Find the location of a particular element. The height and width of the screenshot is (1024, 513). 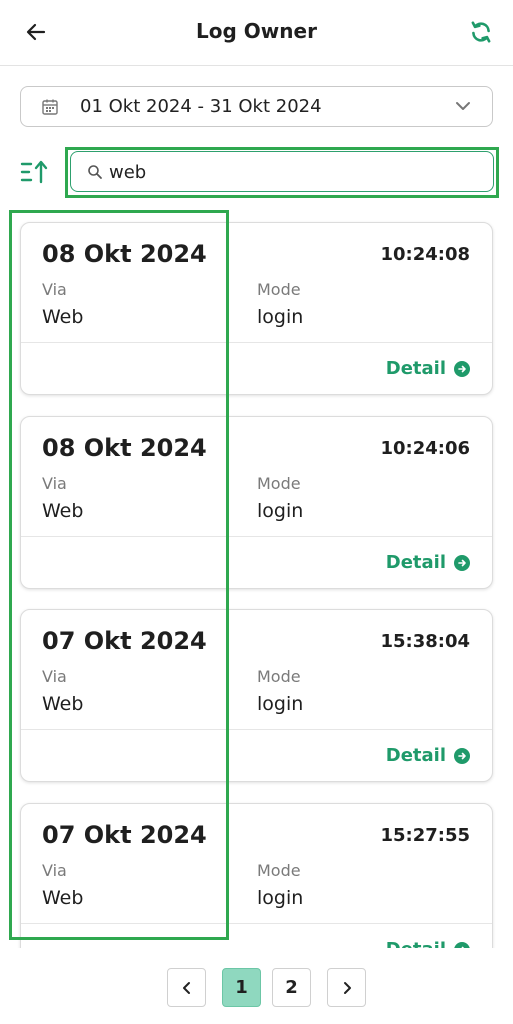

log-time: 15:38:04 is located at coordinates (425, 641).